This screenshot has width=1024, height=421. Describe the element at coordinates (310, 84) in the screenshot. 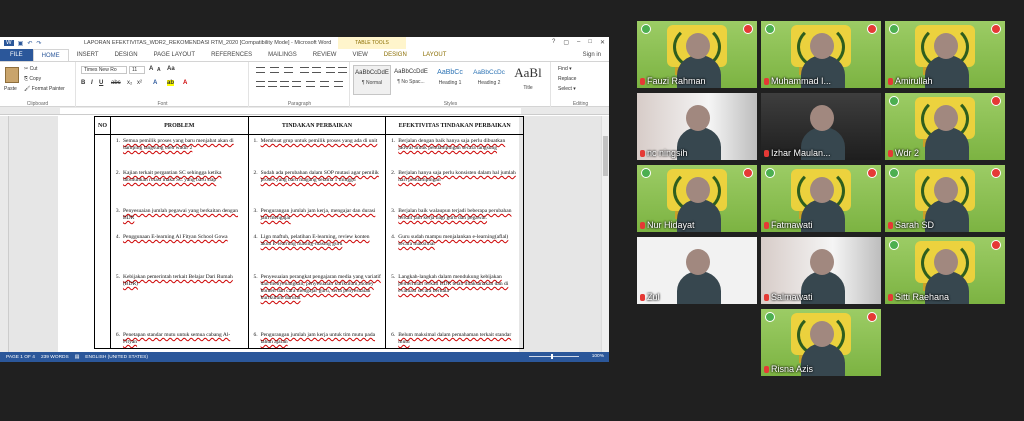

I see `line-spacing-icon` at that location.